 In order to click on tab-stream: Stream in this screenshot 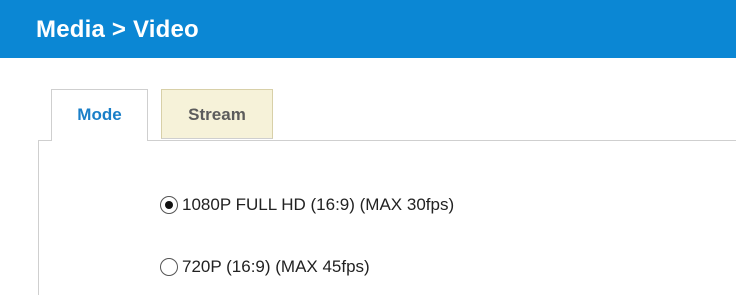, I will do `click(217, 114)`.